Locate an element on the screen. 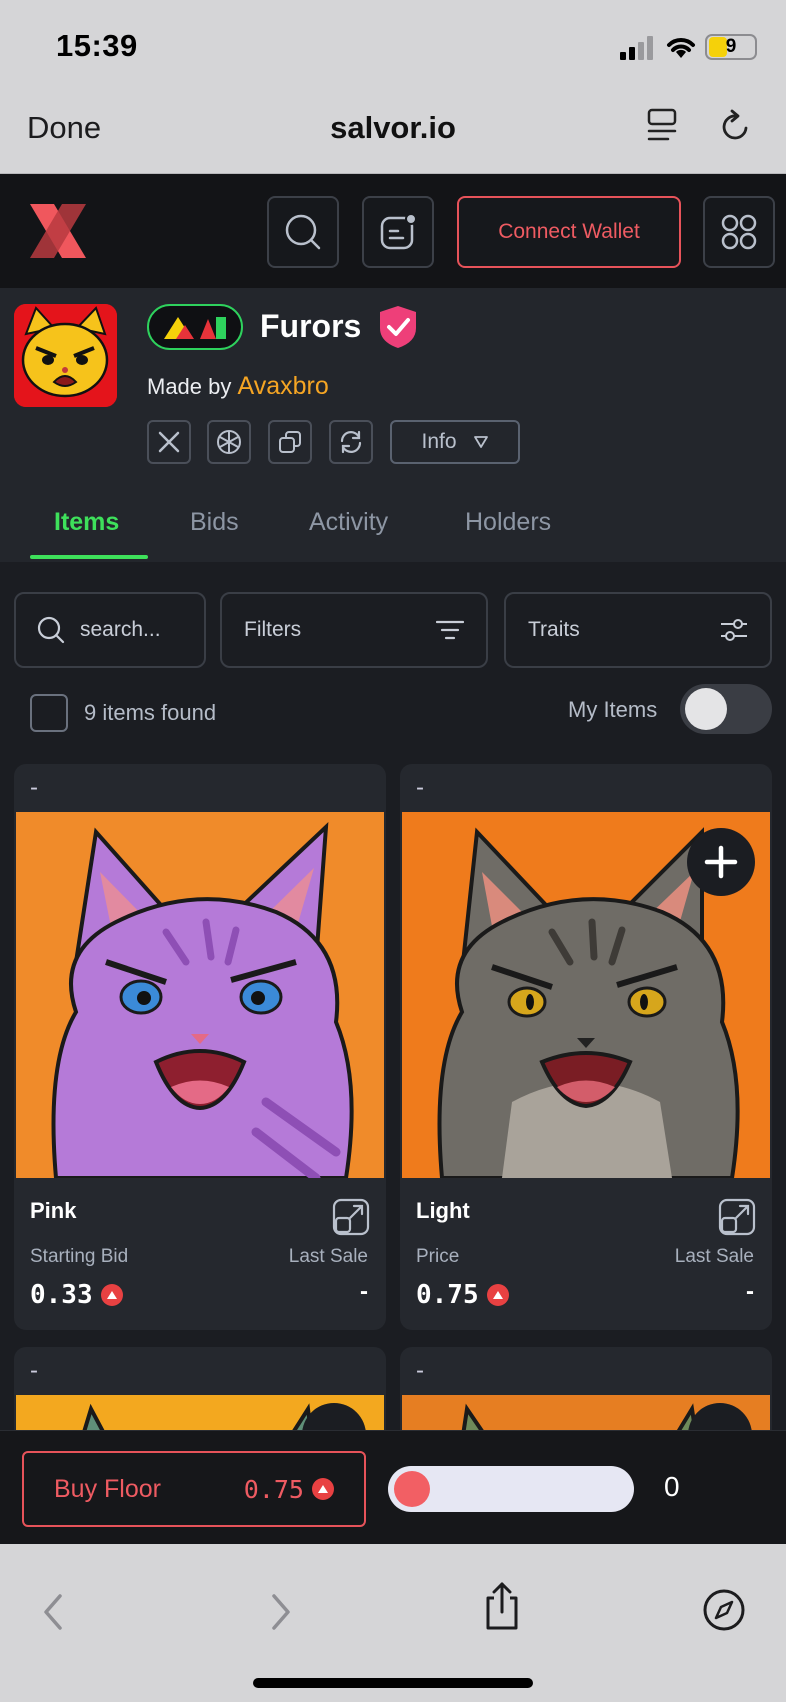 This screenshot has width=786, height=1702. filter-lines-icon is located at coordinates (450, 630).